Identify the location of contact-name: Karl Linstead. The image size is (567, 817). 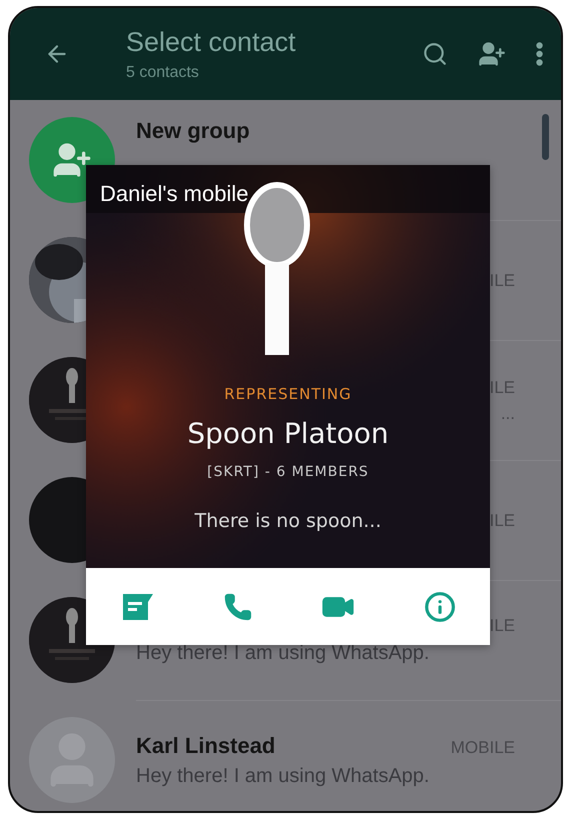
(206, 746).